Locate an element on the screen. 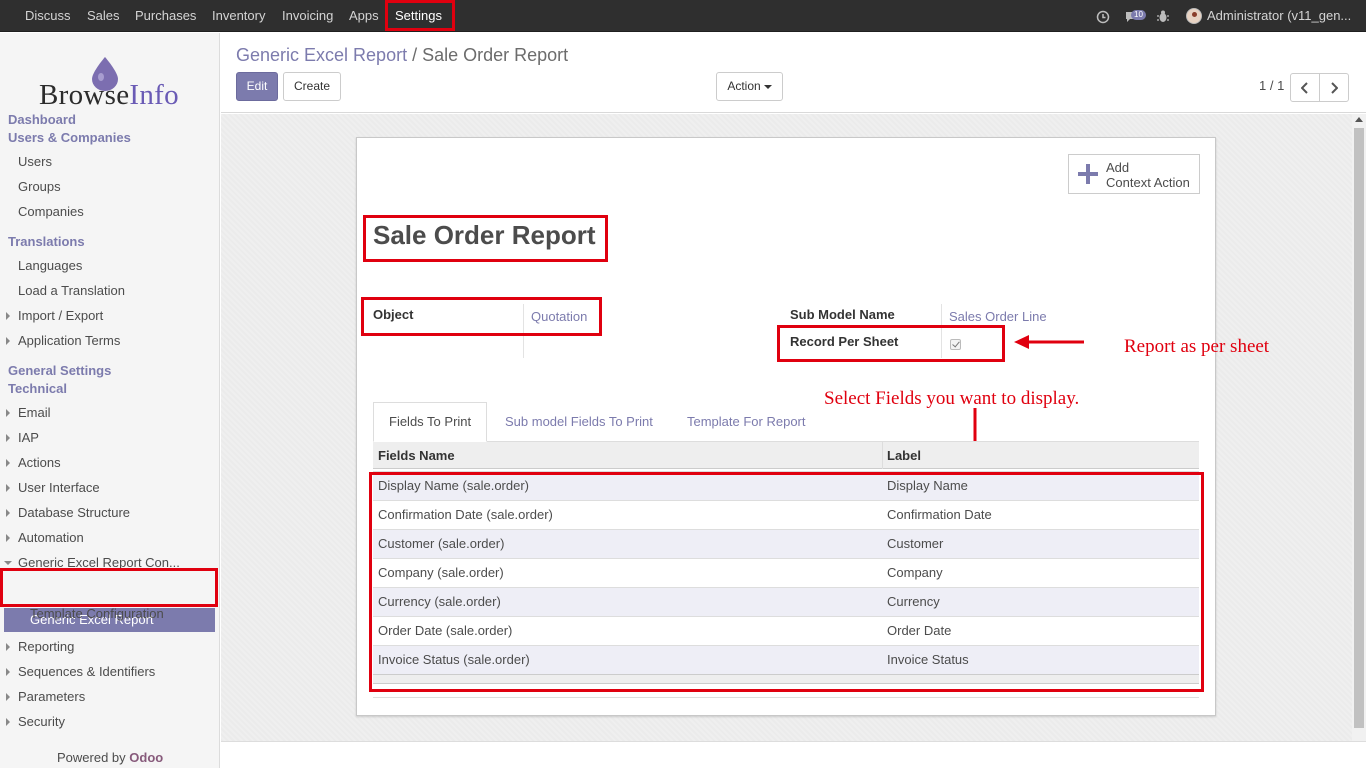 Image resolution: width=1366 pixels, height=768 pixels. cell-label: Display Name is located at coordinates (927, 485).